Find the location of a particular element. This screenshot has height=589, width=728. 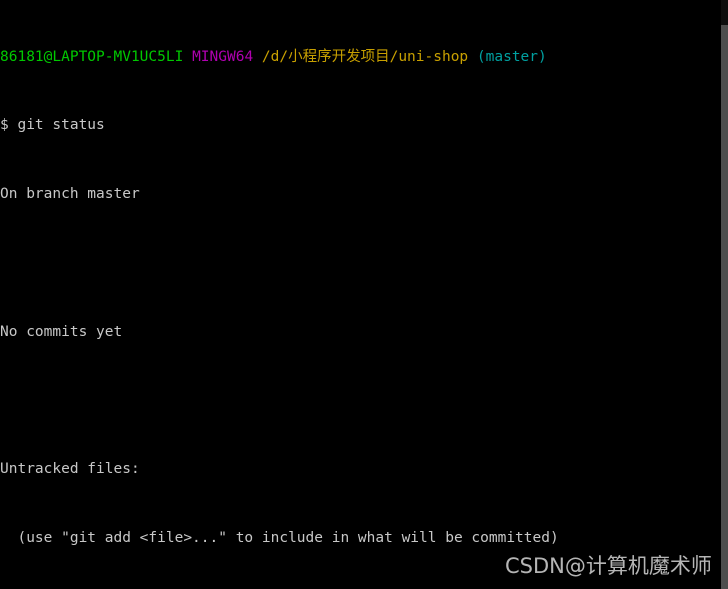

command-line: $ git status is located at coordinates (361, 125).